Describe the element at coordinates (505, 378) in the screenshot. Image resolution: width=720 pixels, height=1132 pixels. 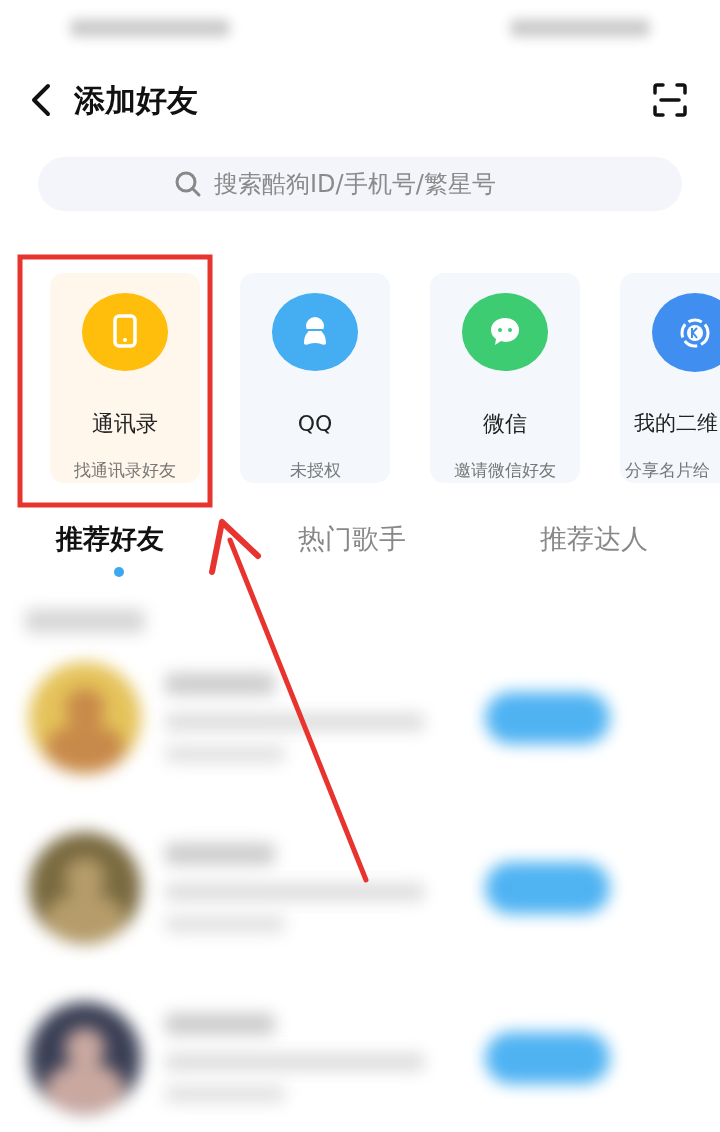
I see `contact-source-card: 微信 邀请微信好友` at that location.